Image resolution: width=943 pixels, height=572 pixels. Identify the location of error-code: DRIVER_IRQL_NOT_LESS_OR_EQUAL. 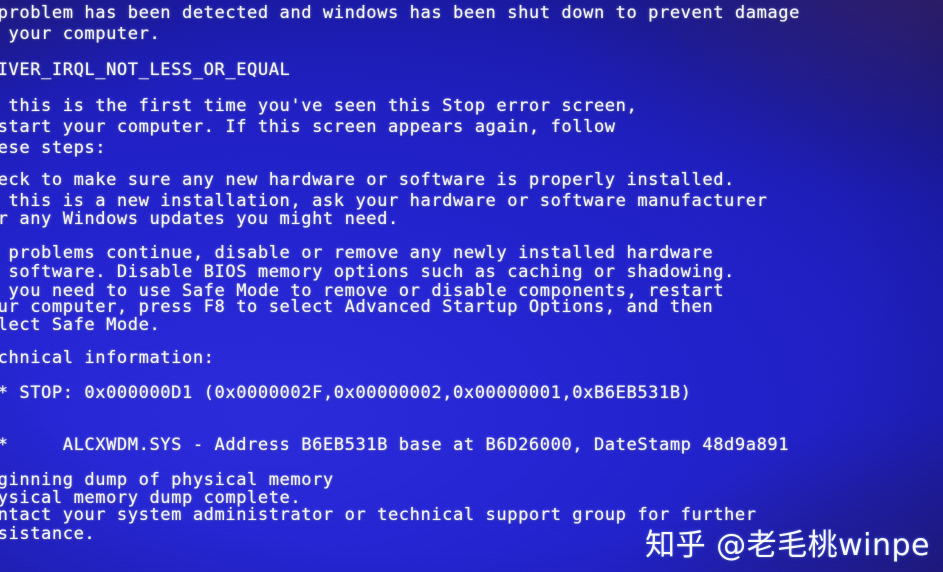
(145, 70).